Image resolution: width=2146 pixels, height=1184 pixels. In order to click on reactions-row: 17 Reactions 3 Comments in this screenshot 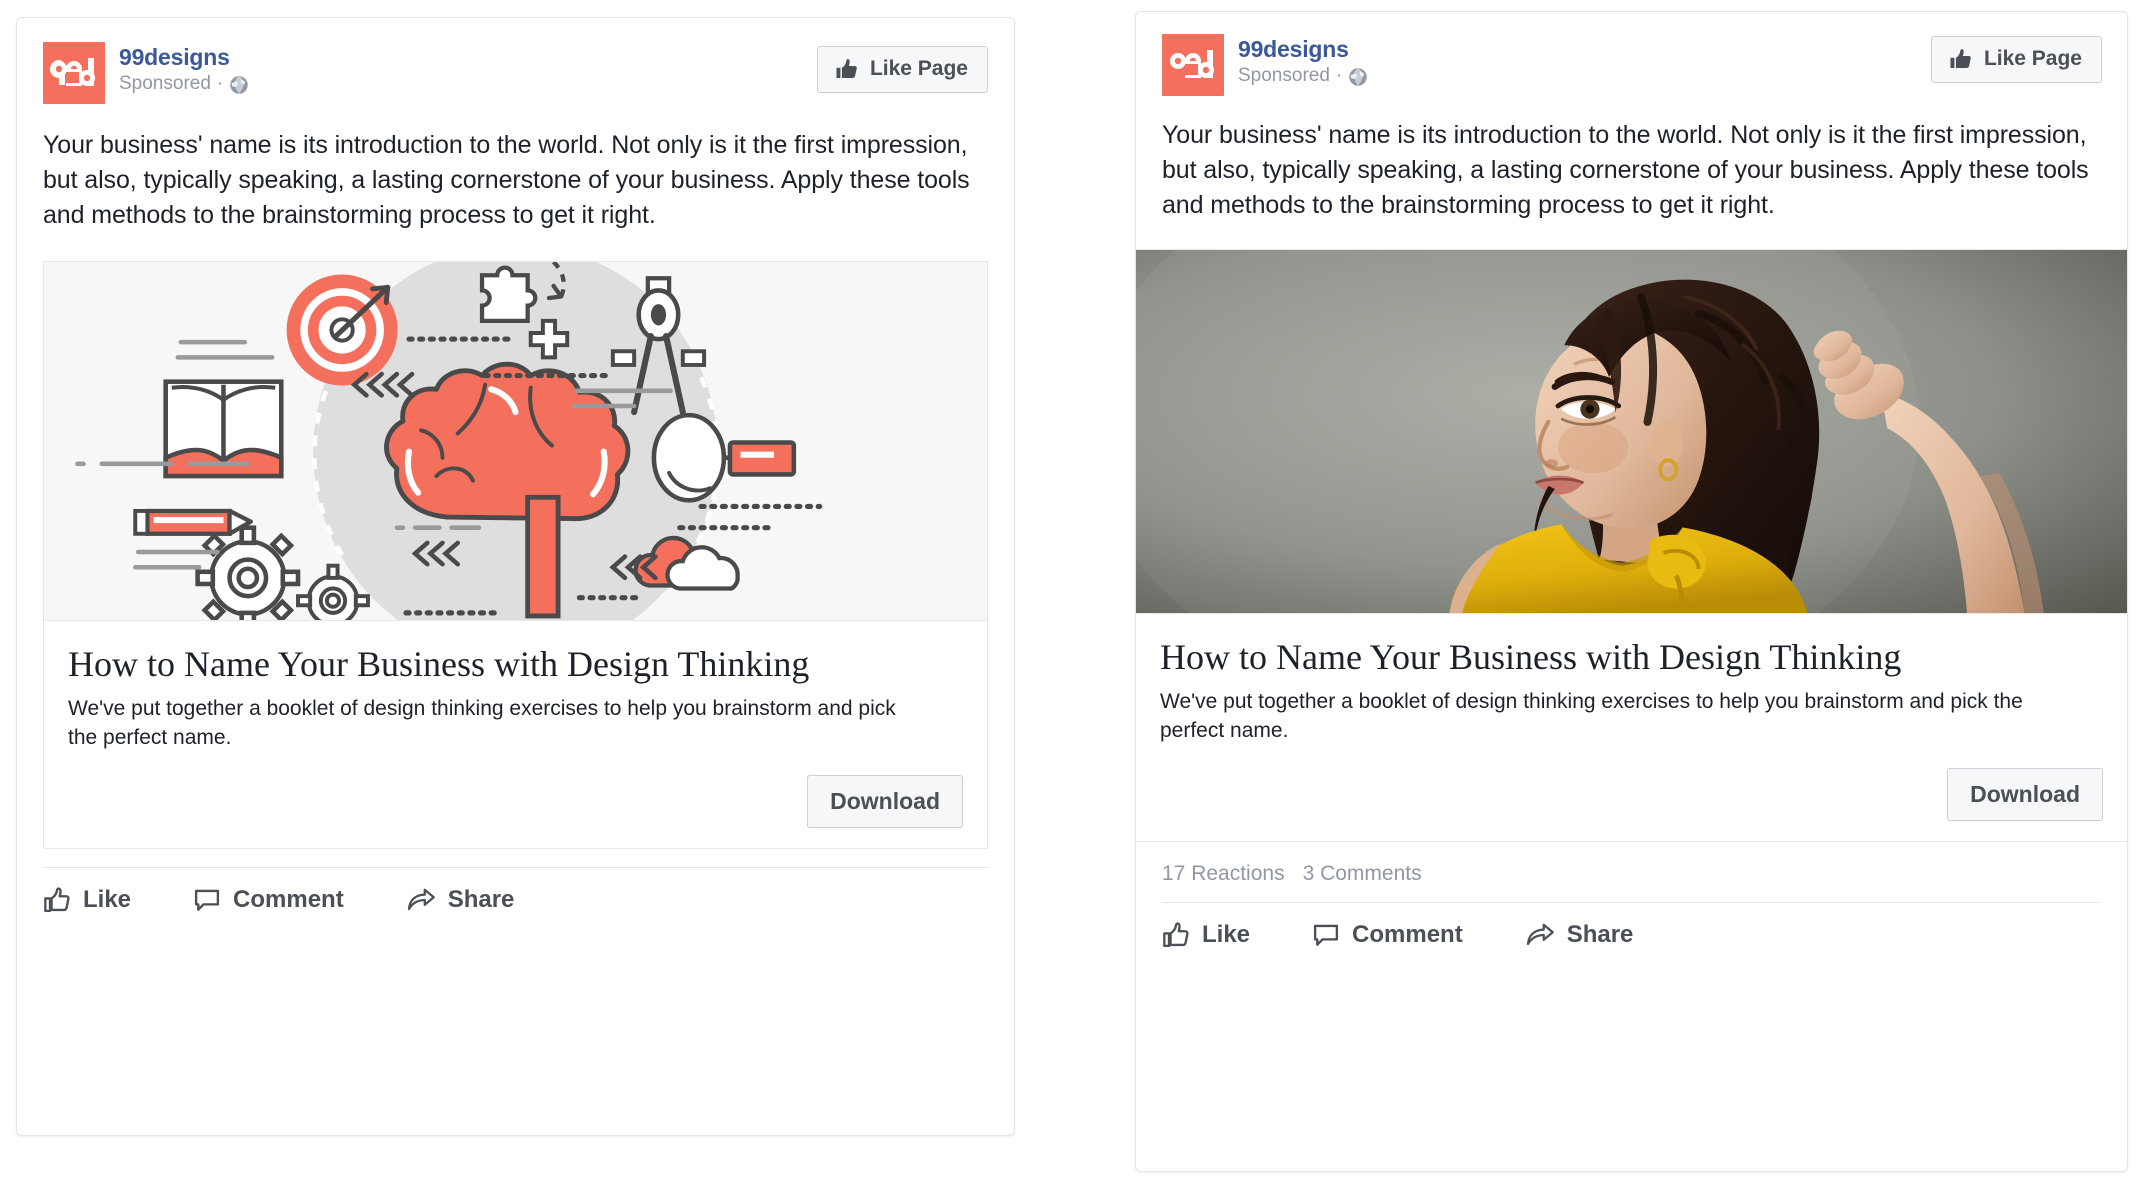, I will do `click(1631, 864)`.